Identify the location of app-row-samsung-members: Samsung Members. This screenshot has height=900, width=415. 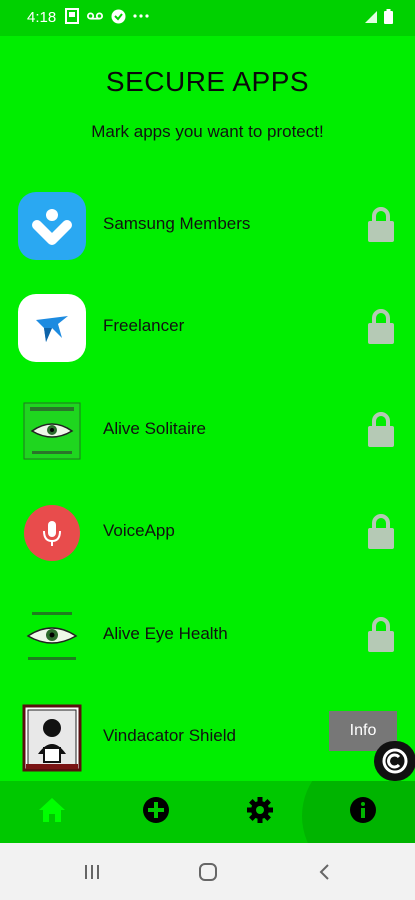
(207, 226).